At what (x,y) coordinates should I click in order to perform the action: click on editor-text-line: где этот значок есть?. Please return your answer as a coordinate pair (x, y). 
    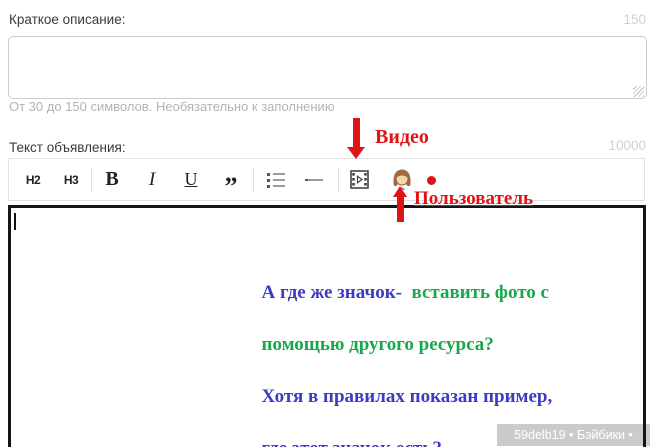
    Looking at the image, I should click on (352, 442).